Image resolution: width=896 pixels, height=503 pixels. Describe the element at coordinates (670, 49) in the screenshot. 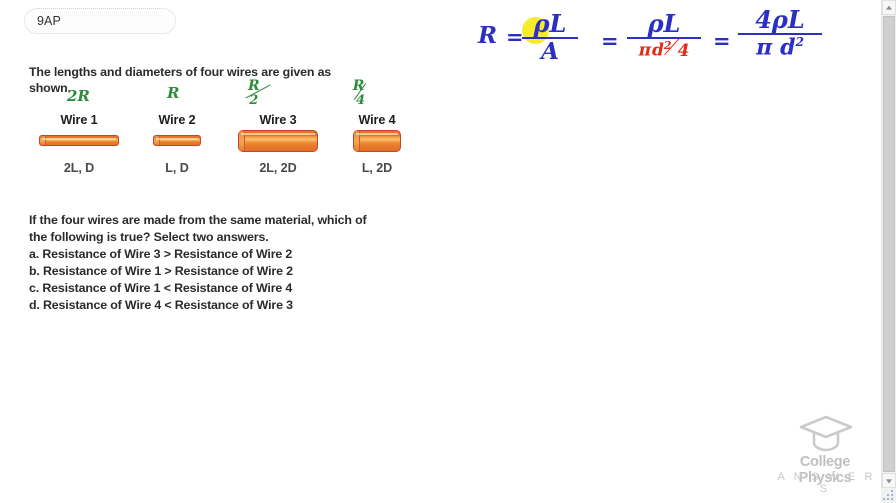

I see `equation-frac2-inner-fraction: d2 4` at that location.